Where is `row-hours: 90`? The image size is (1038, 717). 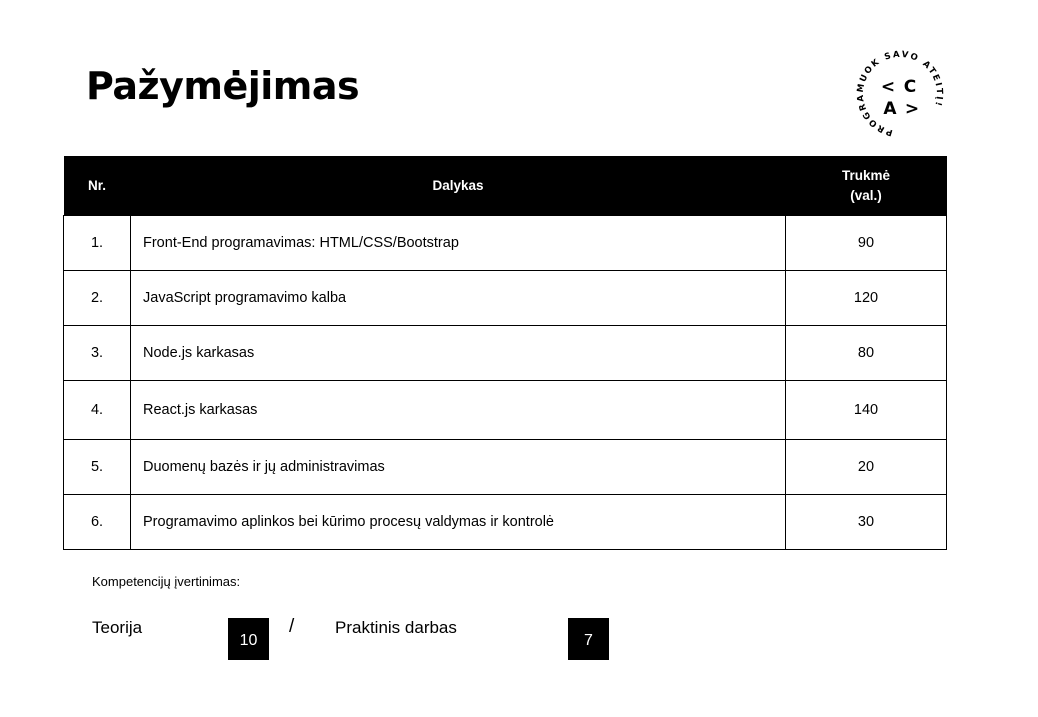
row-hours: 90 is located at coordinates (866, 243).